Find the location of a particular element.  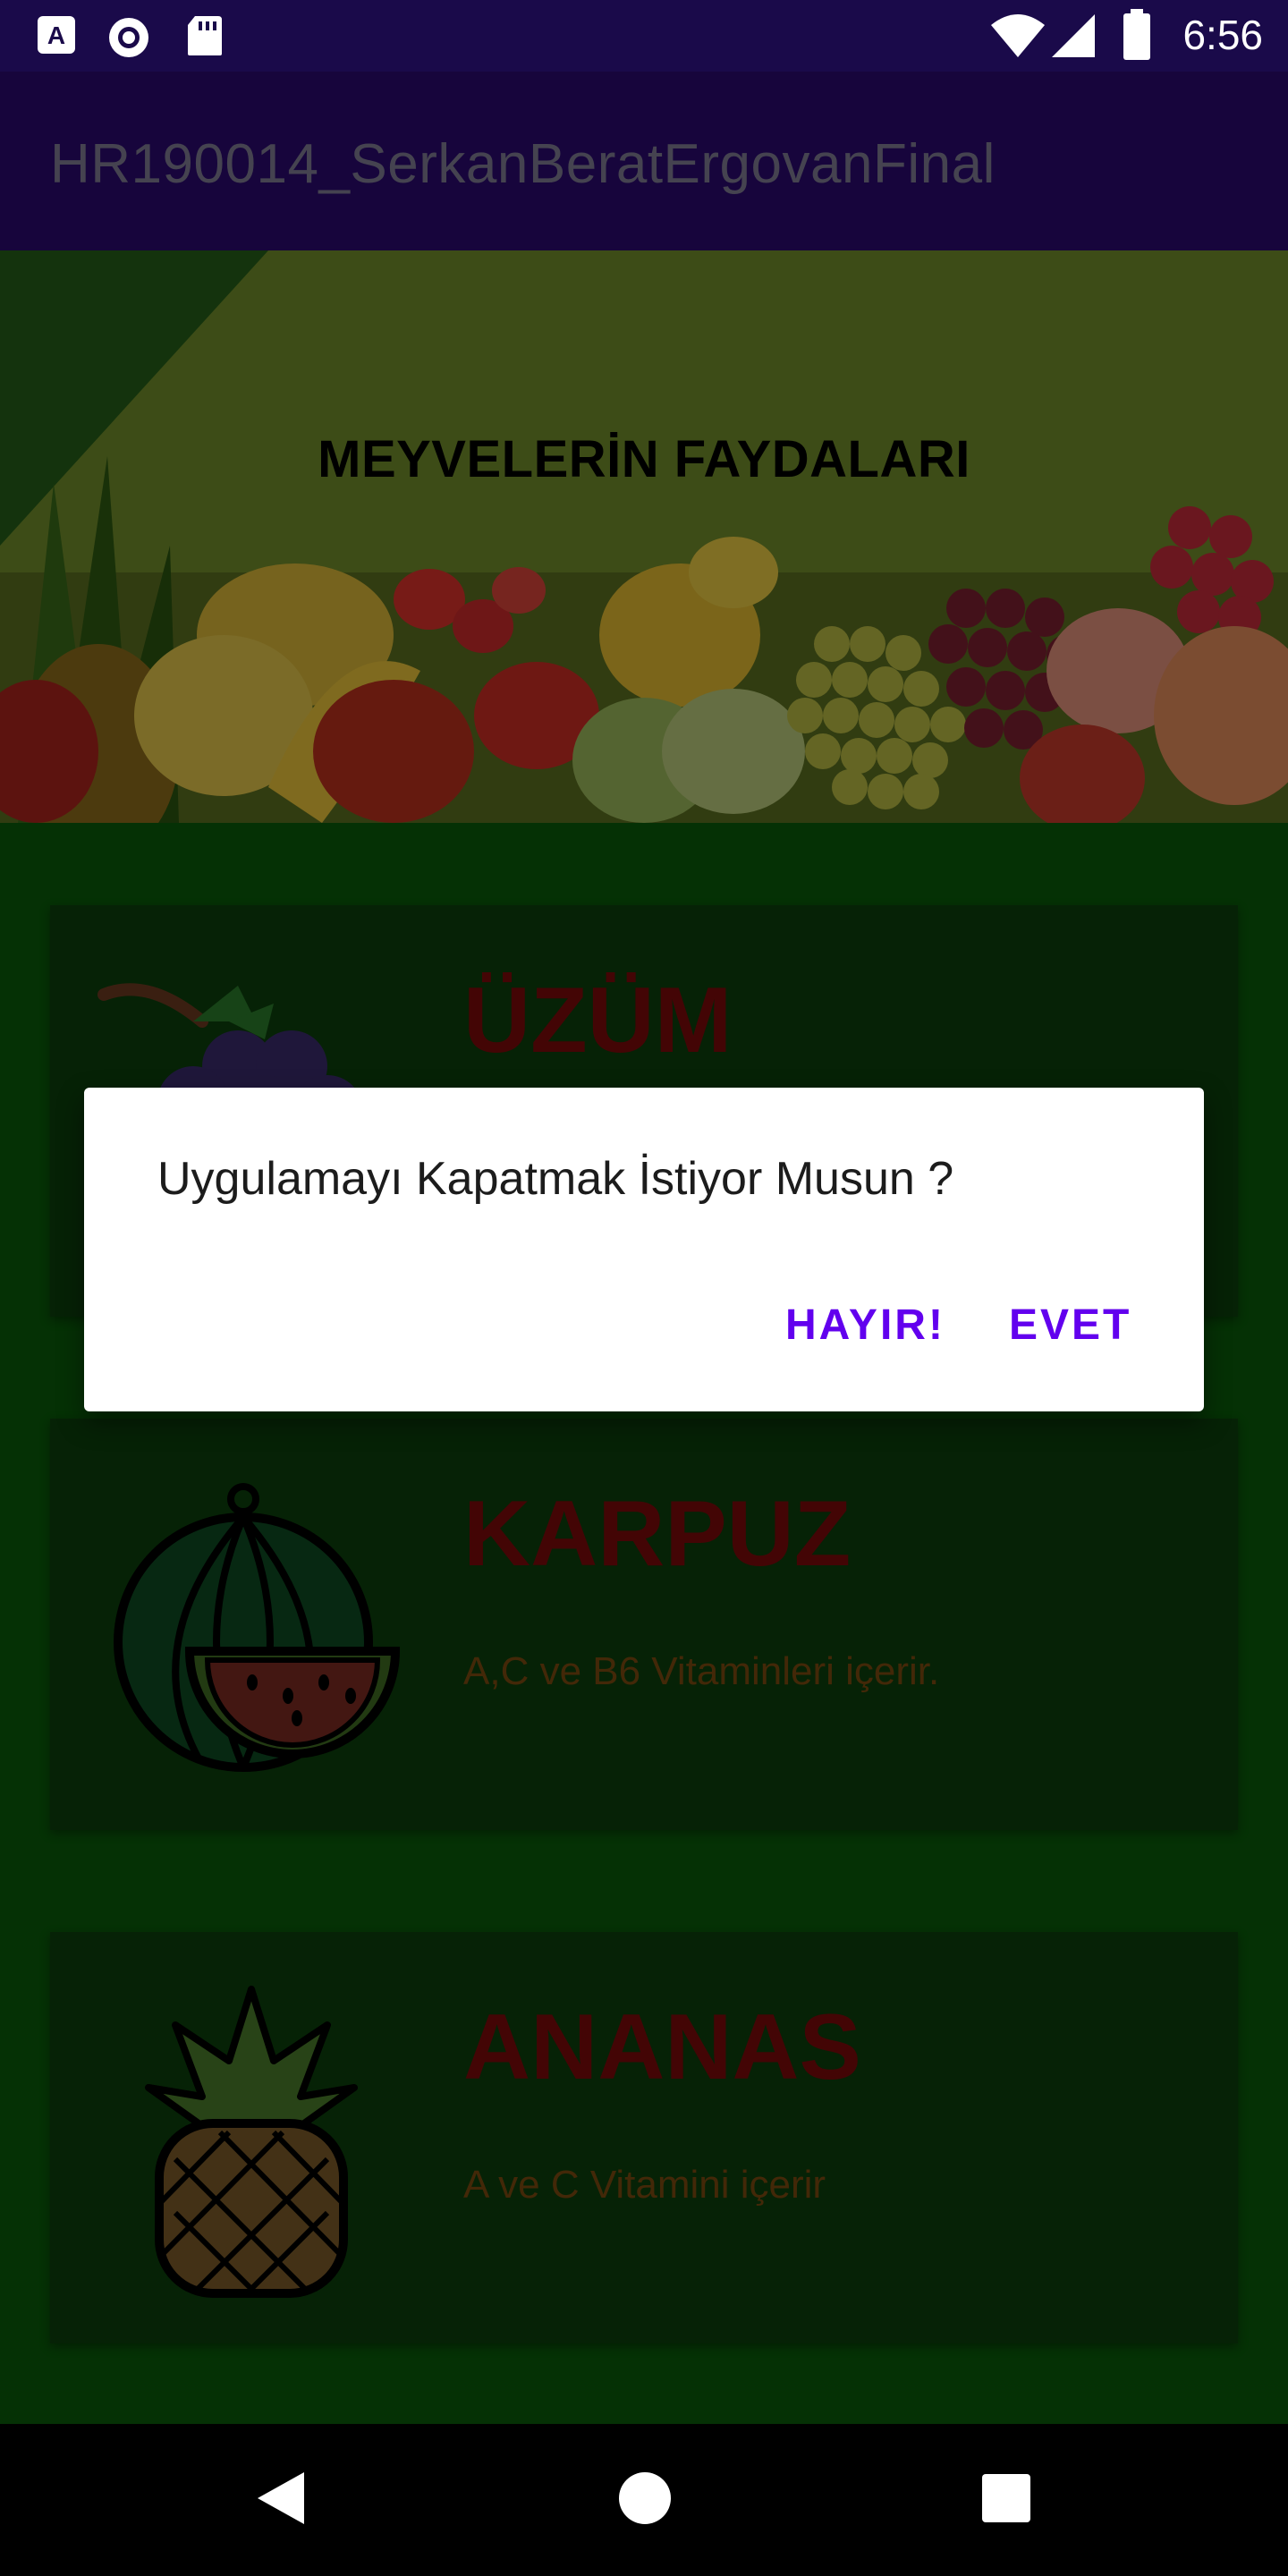

dialog-message: Uygulamayı Kapatmak İstiyor Musun ? is located at coordinates (555, 1179).